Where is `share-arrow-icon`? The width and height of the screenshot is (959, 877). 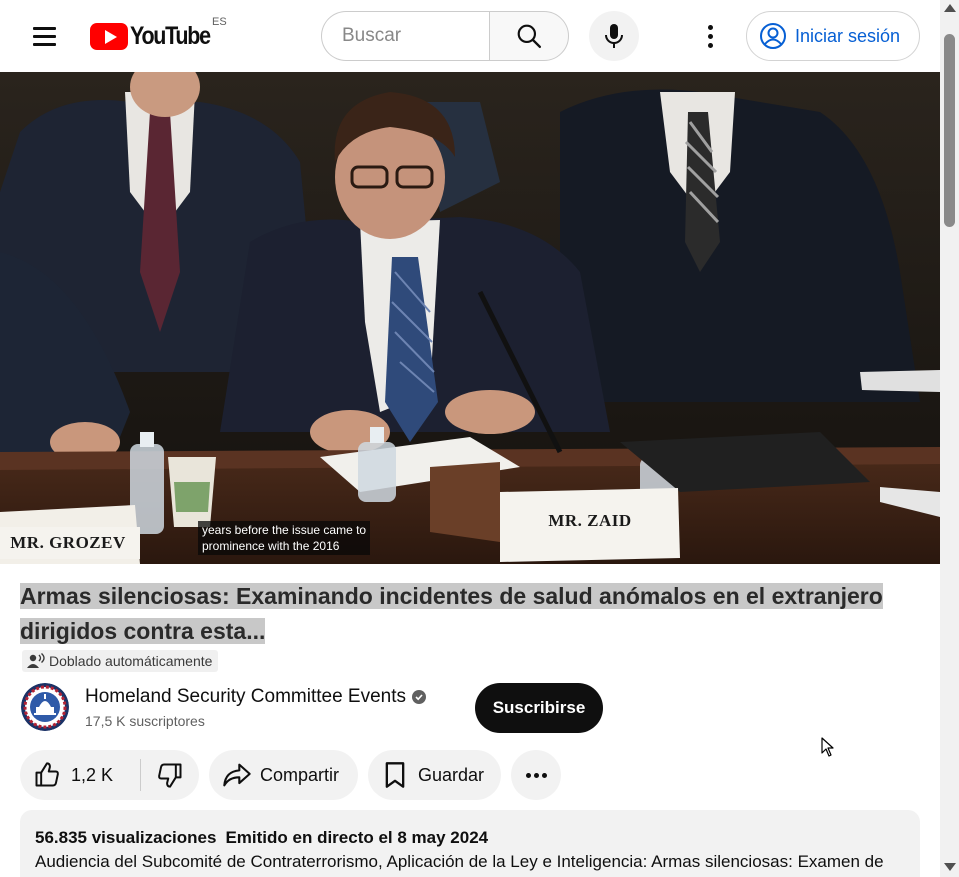 share-arrow-icon is located at coordinates (237, 775).